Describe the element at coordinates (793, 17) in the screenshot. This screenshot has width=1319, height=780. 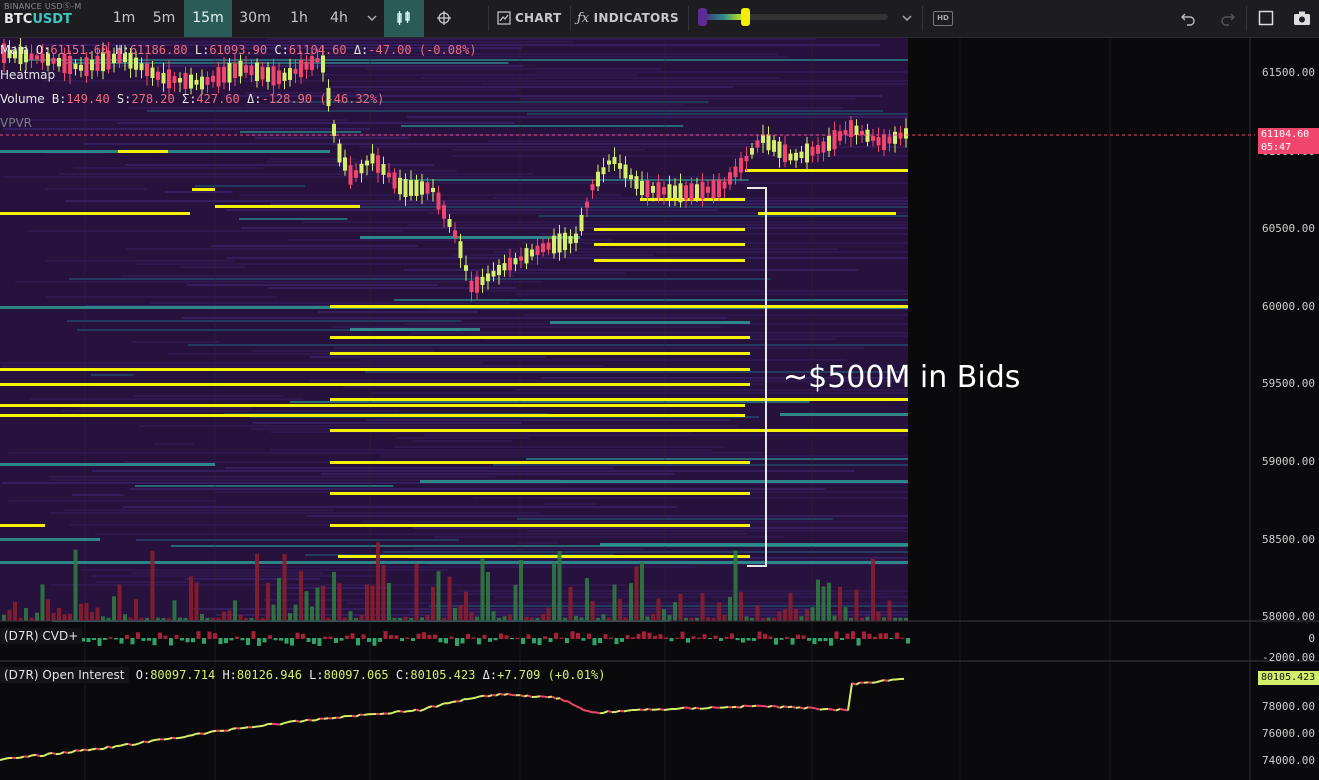
I see `heatmap-intensity-slider` at that location.